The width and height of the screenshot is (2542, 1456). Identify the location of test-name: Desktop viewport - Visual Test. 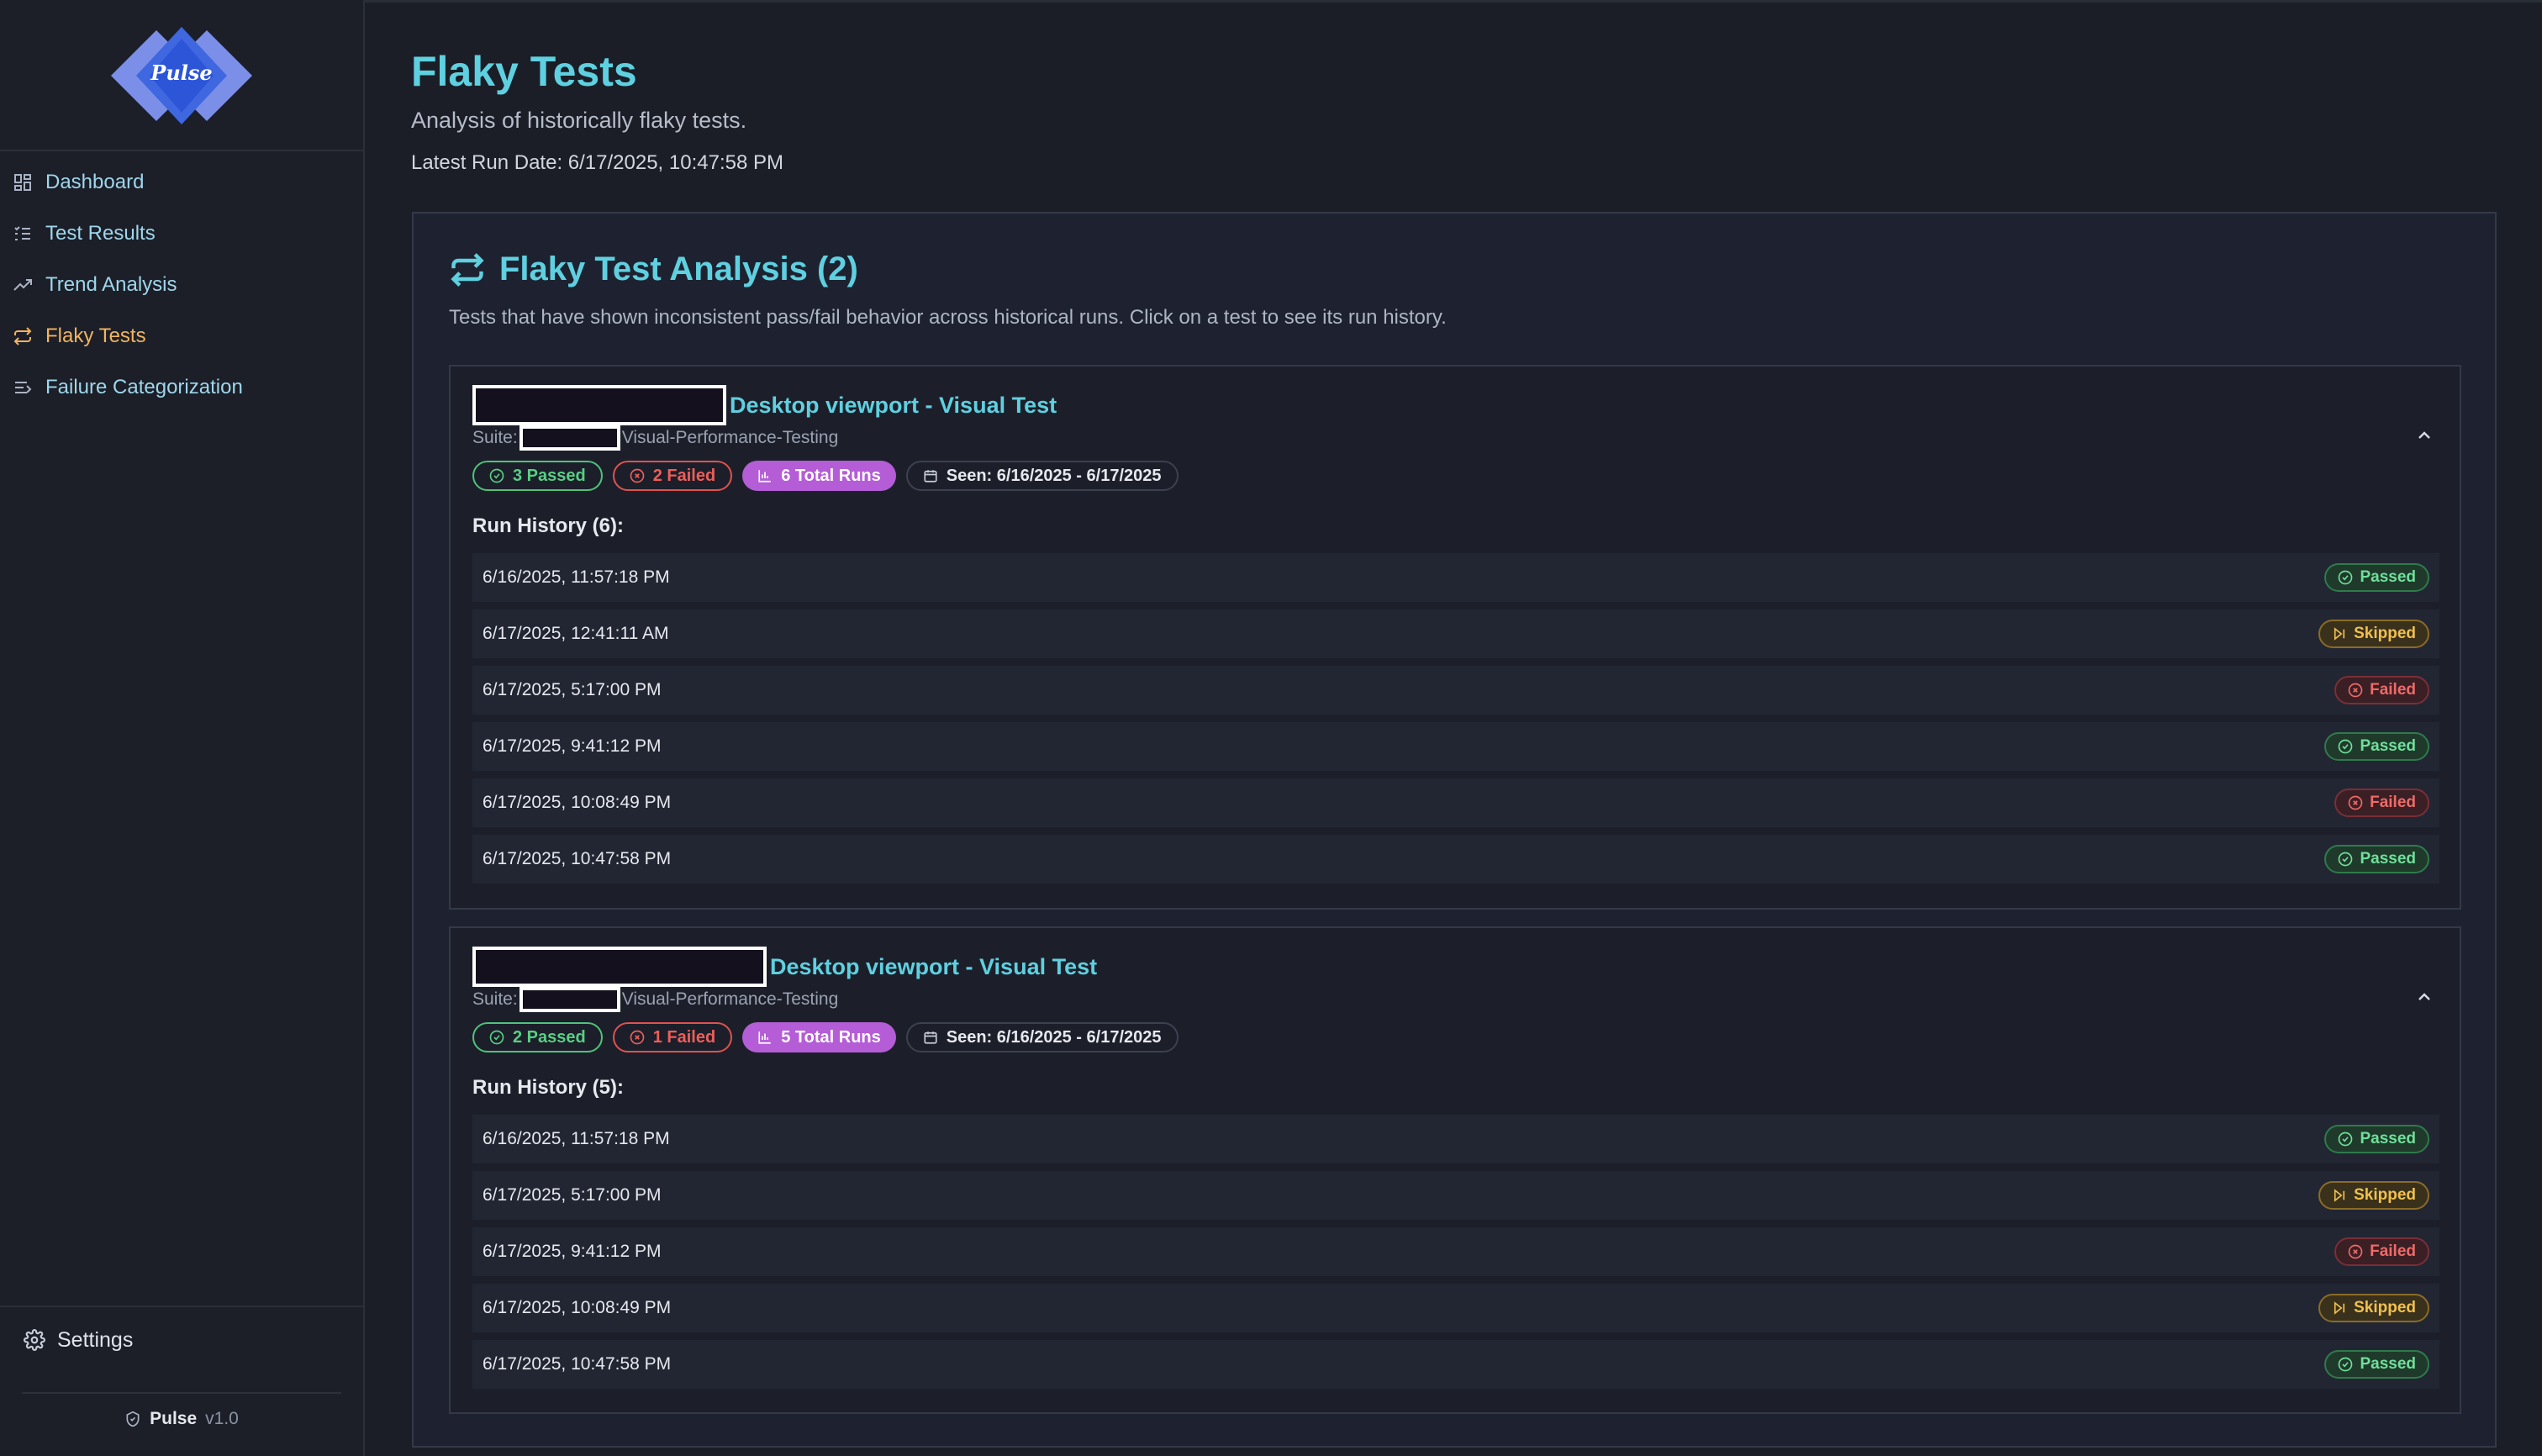
(893, 405).